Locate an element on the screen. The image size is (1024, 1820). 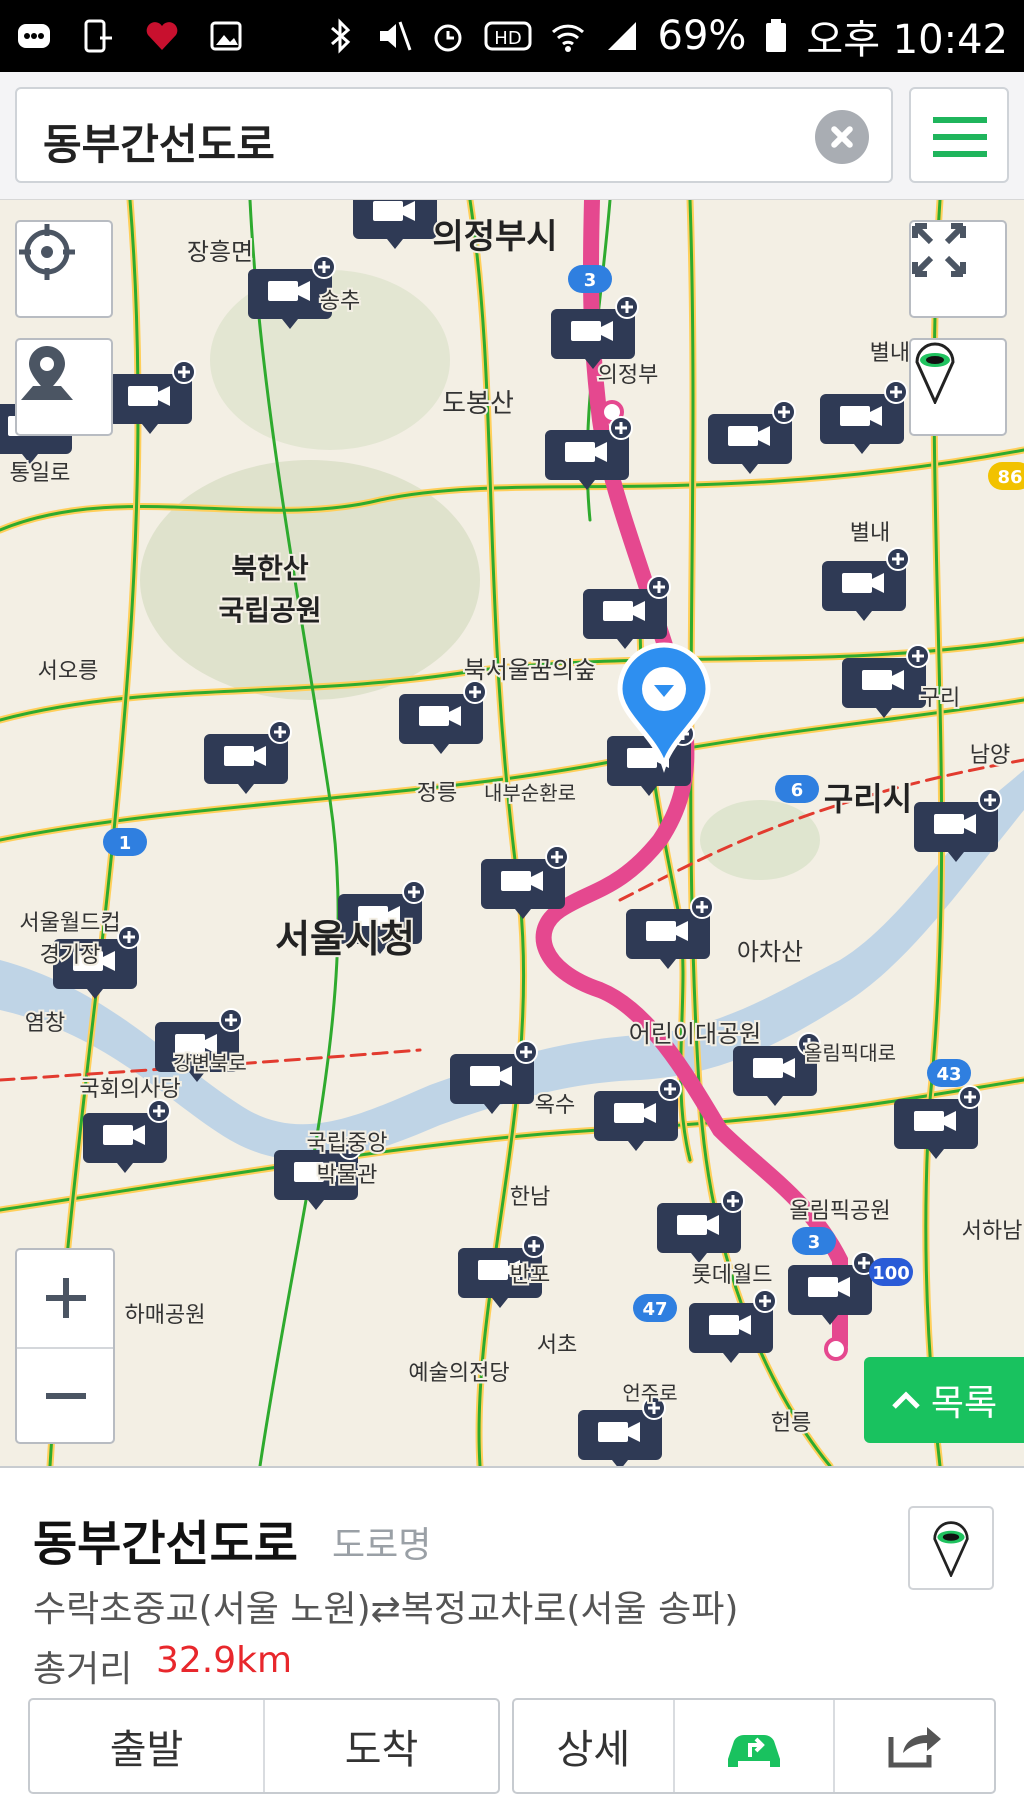
map-label: 아차산 is located at coordinates (770, 952).